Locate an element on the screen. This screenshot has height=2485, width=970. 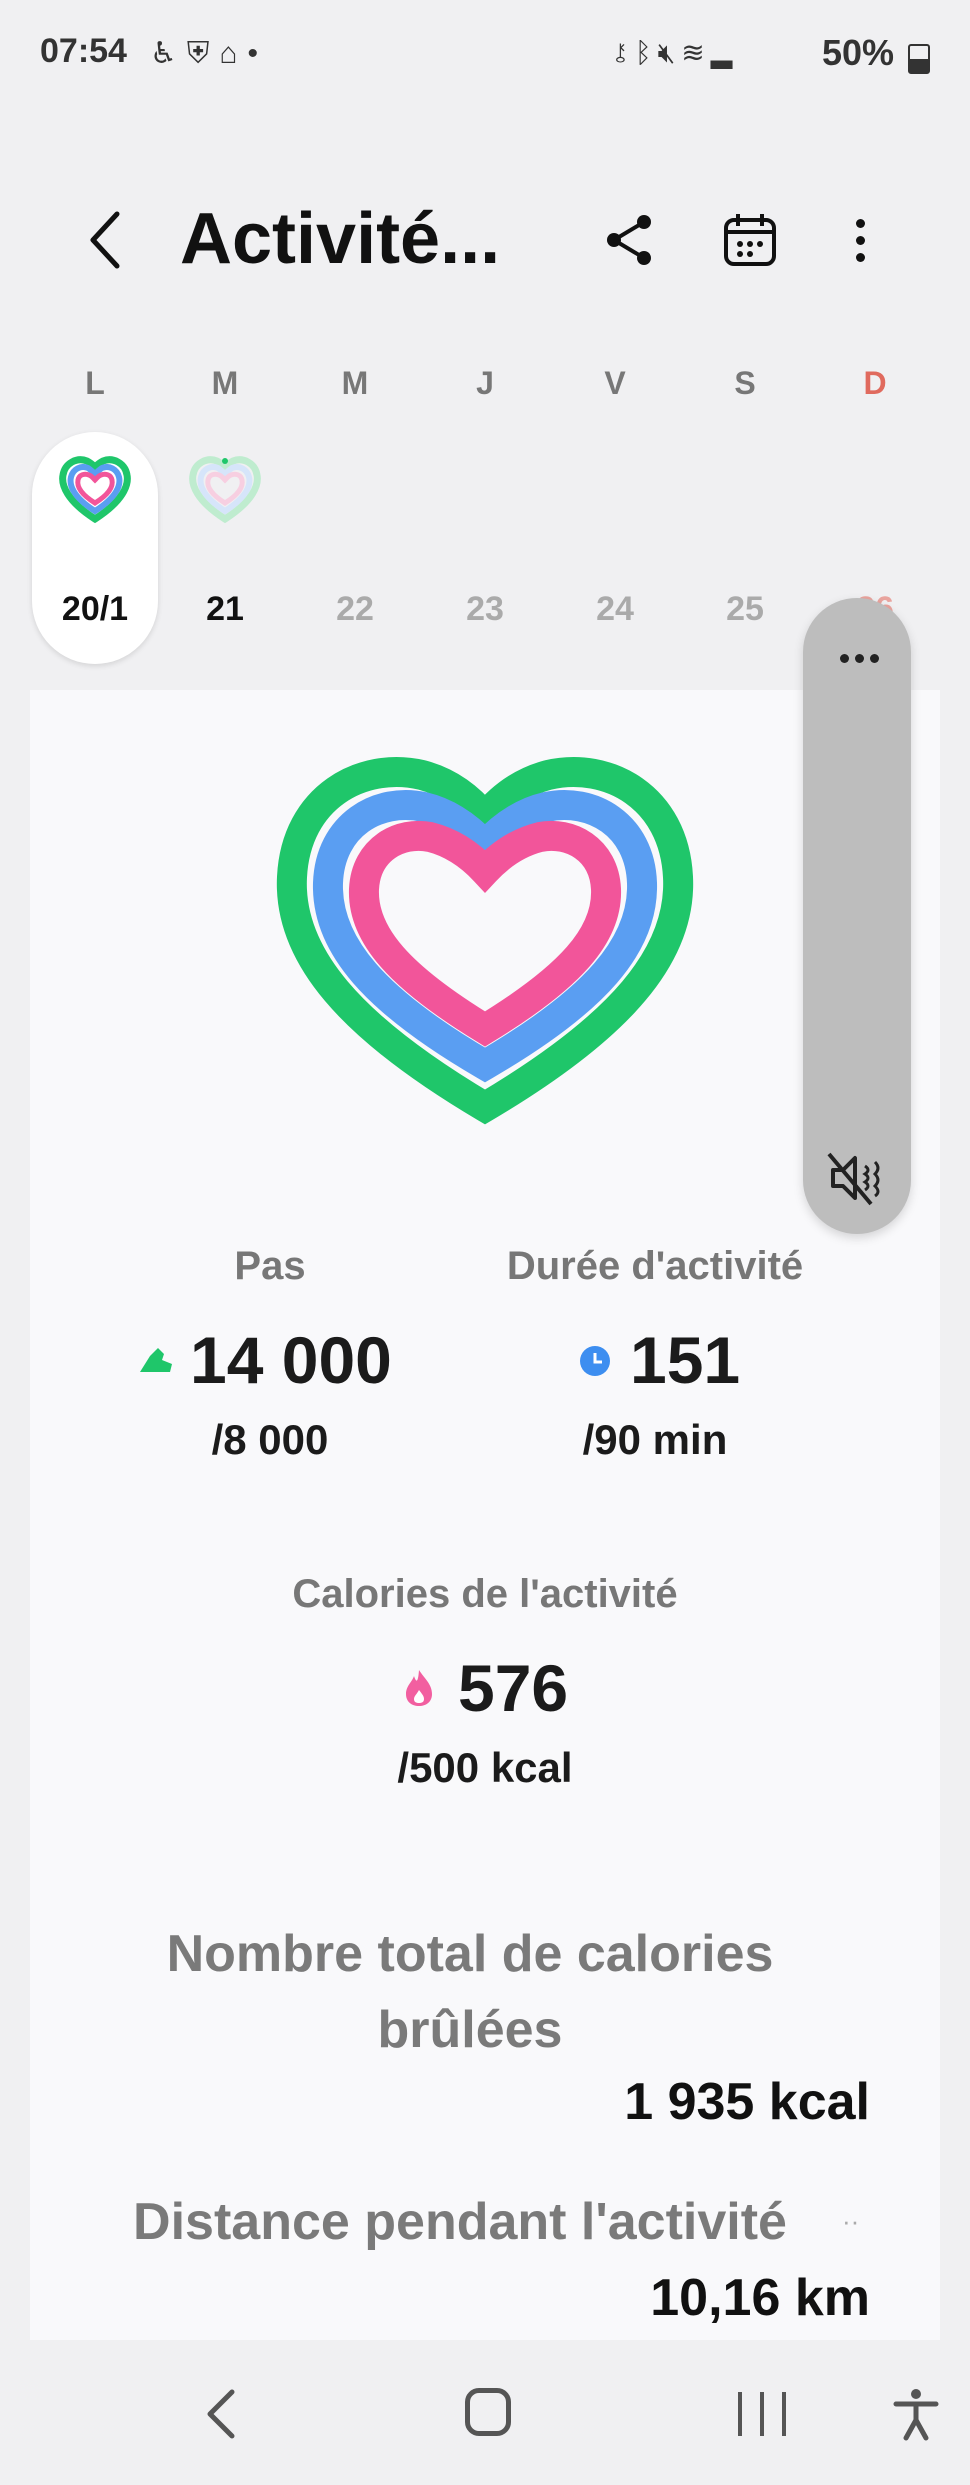
day-letter: D is located at coordinates (875, 383).